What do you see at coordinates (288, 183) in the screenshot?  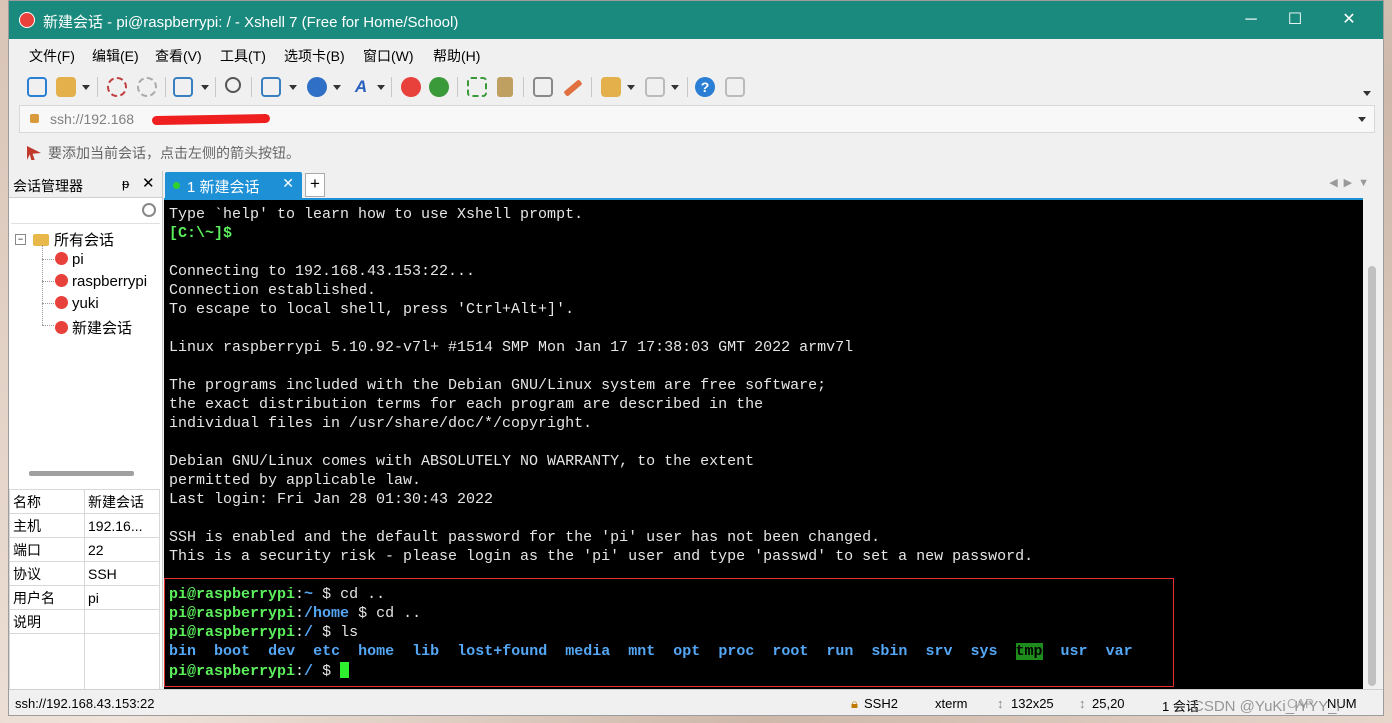 I see `tab-close-icon: ✕` at bounding box center [288, 183].